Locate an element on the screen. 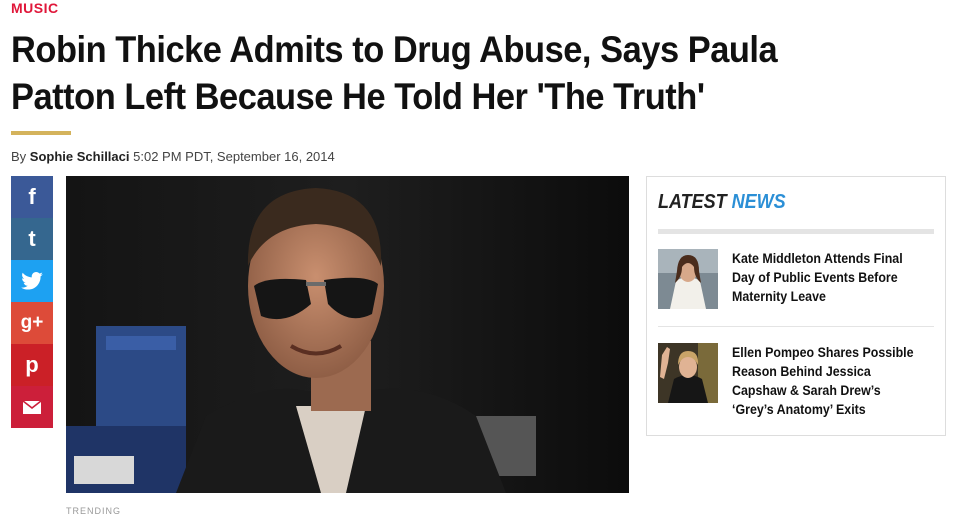 This screenshot has width=963, height=516. facebook-share-button: f is located at coordinates (32, 197).